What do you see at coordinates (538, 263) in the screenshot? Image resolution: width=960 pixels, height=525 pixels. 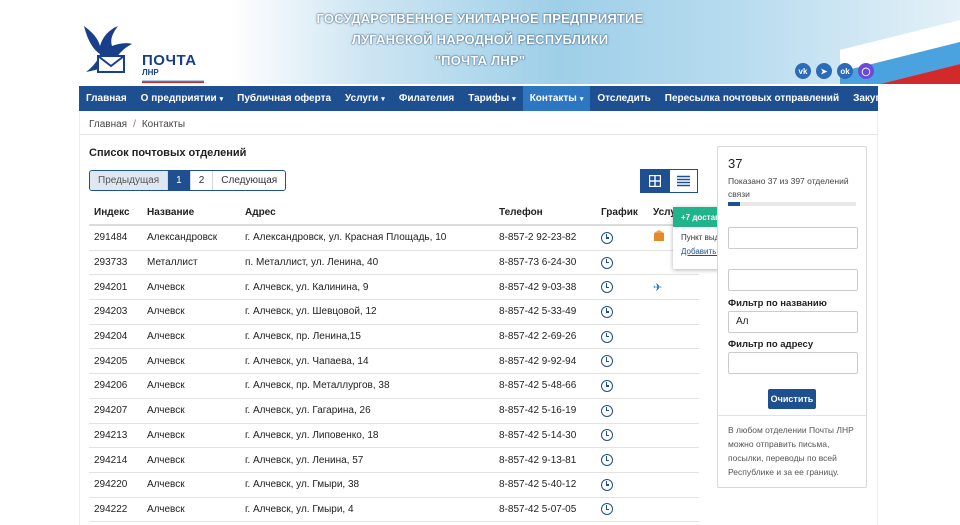 I see `cell-phone: 8-857-73 6-24-30` at bounding box center [538, 263].